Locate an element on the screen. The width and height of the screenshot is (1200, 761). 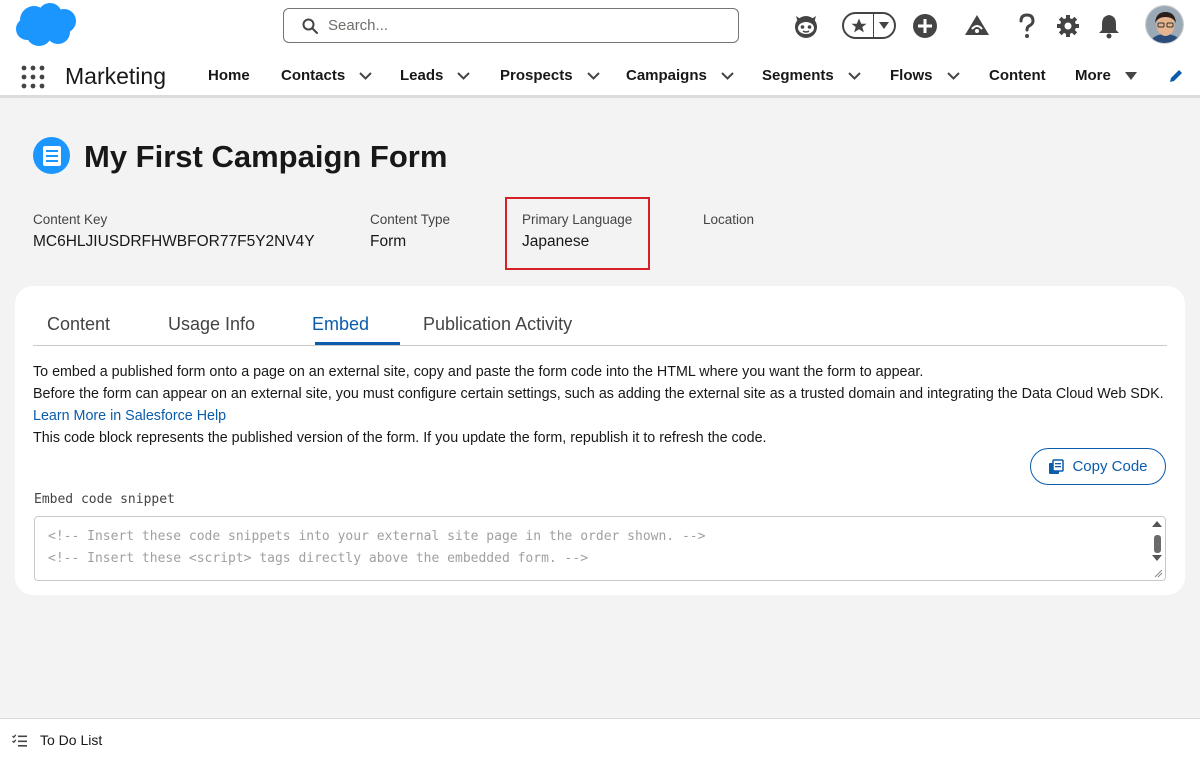
nav-item-label: Prospects is located at coordinates (536, 75).